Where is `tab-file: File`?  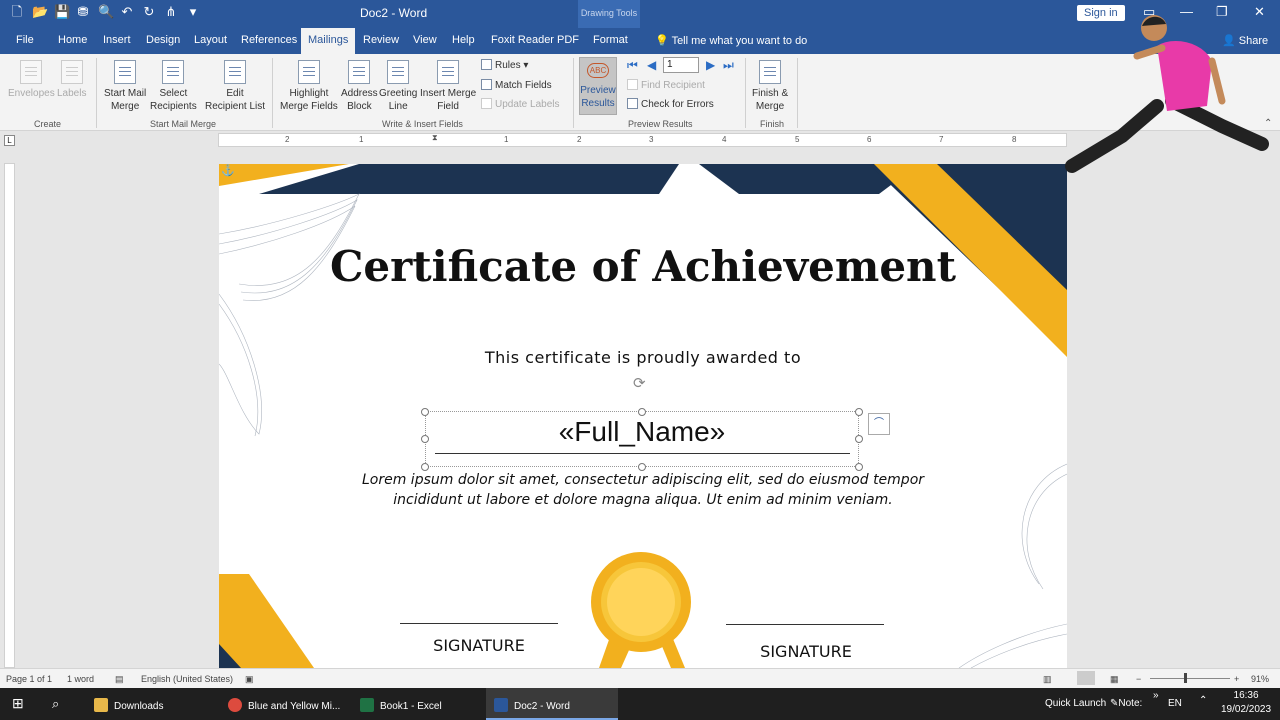
tab-file: File is located at coordinates (25, 40).